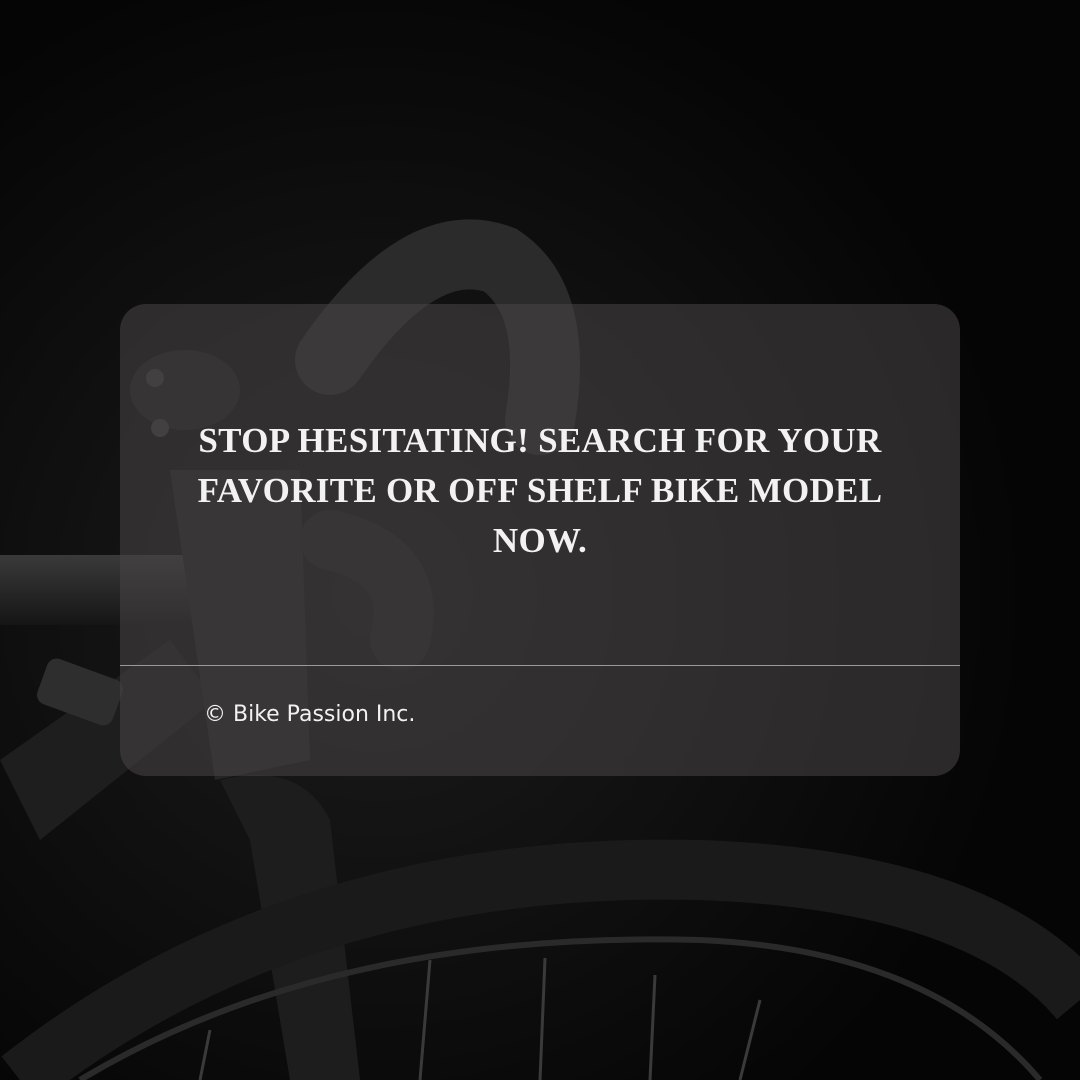 This screenshot has width=1080, height=1080. I want to click on headline-line: NOW., so click(540, 540).